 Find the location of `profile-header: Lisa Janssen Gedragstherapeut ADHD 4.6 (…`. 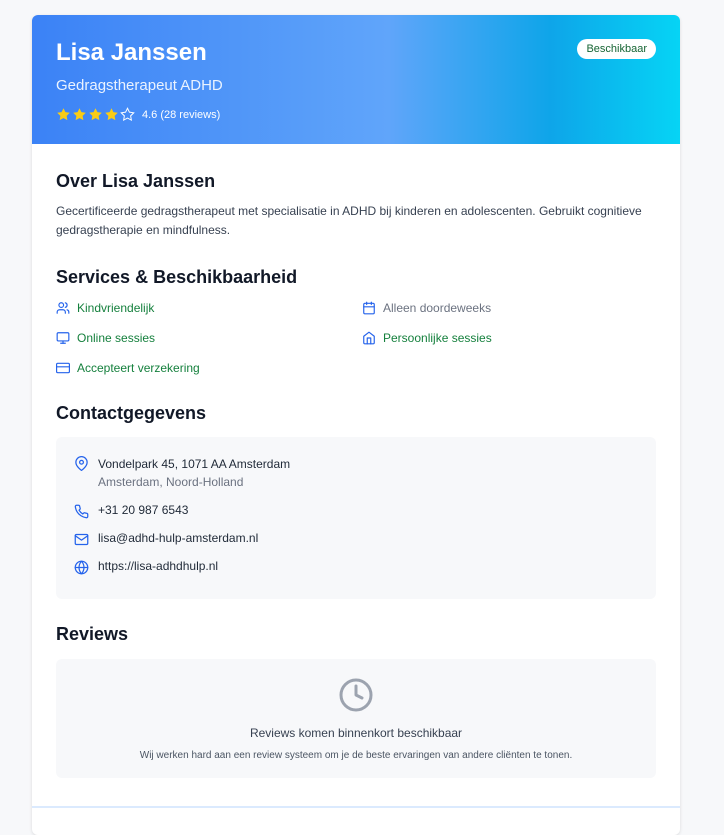

profile-header: Lisa Janssen Gedragstherapeut ADHD 4.6 (… is located at coordinates (356, 79).